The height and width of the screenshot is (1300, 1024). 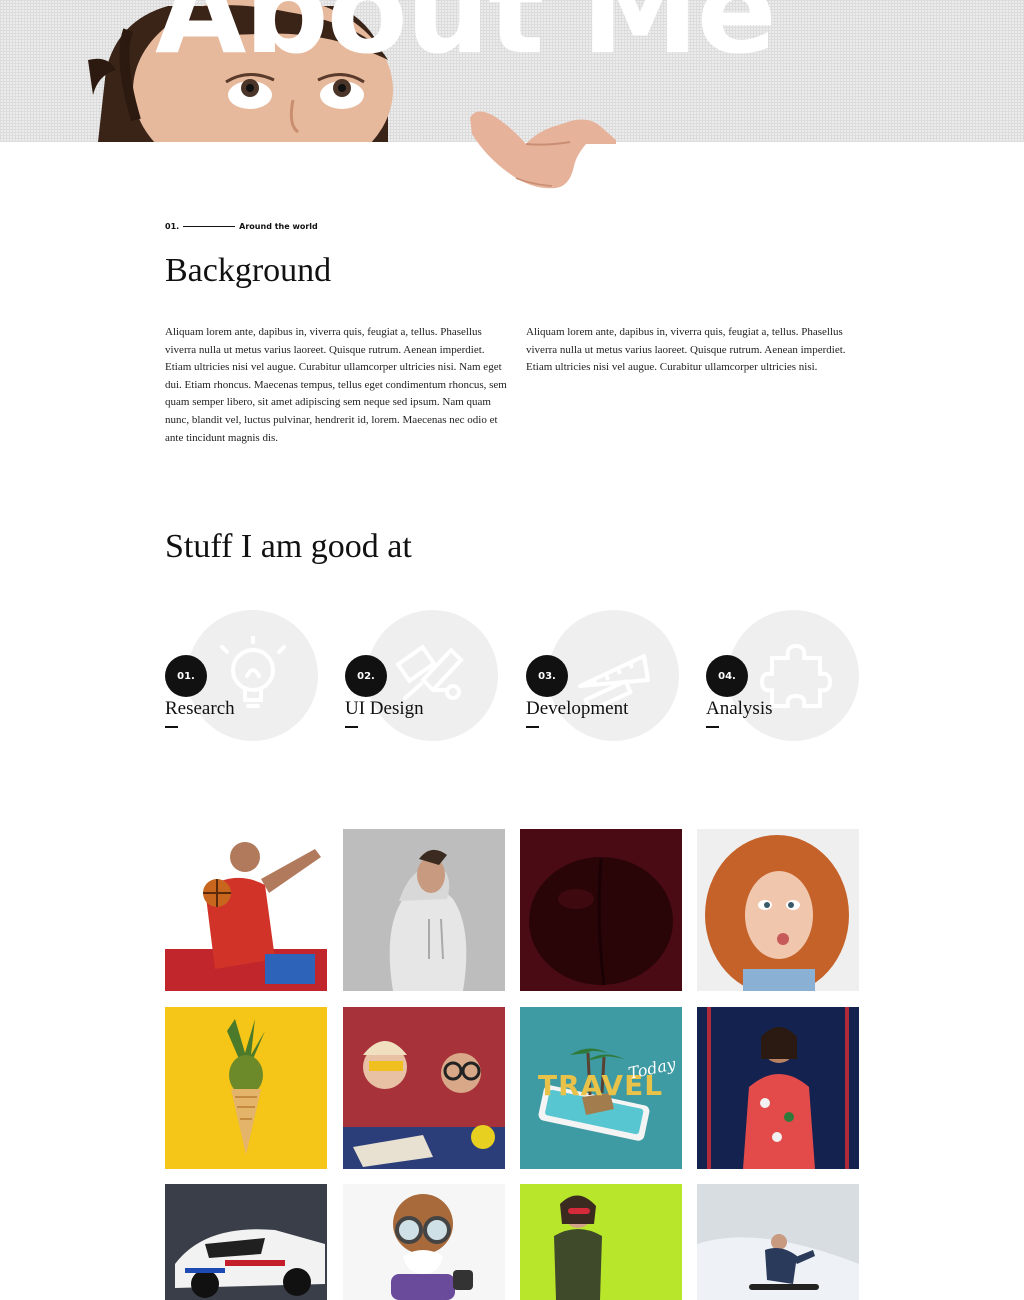 I want to click on hero-title: About Me, so click(x=466, y=40).